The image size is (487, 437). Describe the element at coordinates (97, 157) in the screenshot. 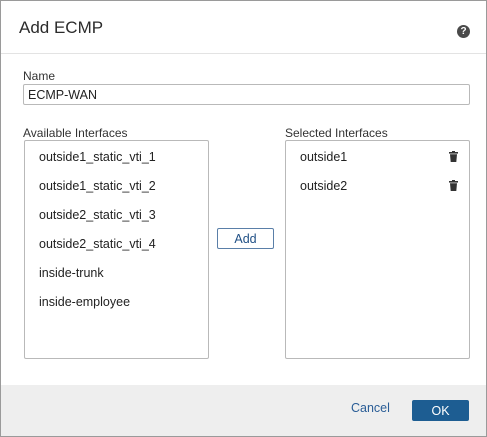

I see `available-interface-item: outside1_static_vti_1` at that location.